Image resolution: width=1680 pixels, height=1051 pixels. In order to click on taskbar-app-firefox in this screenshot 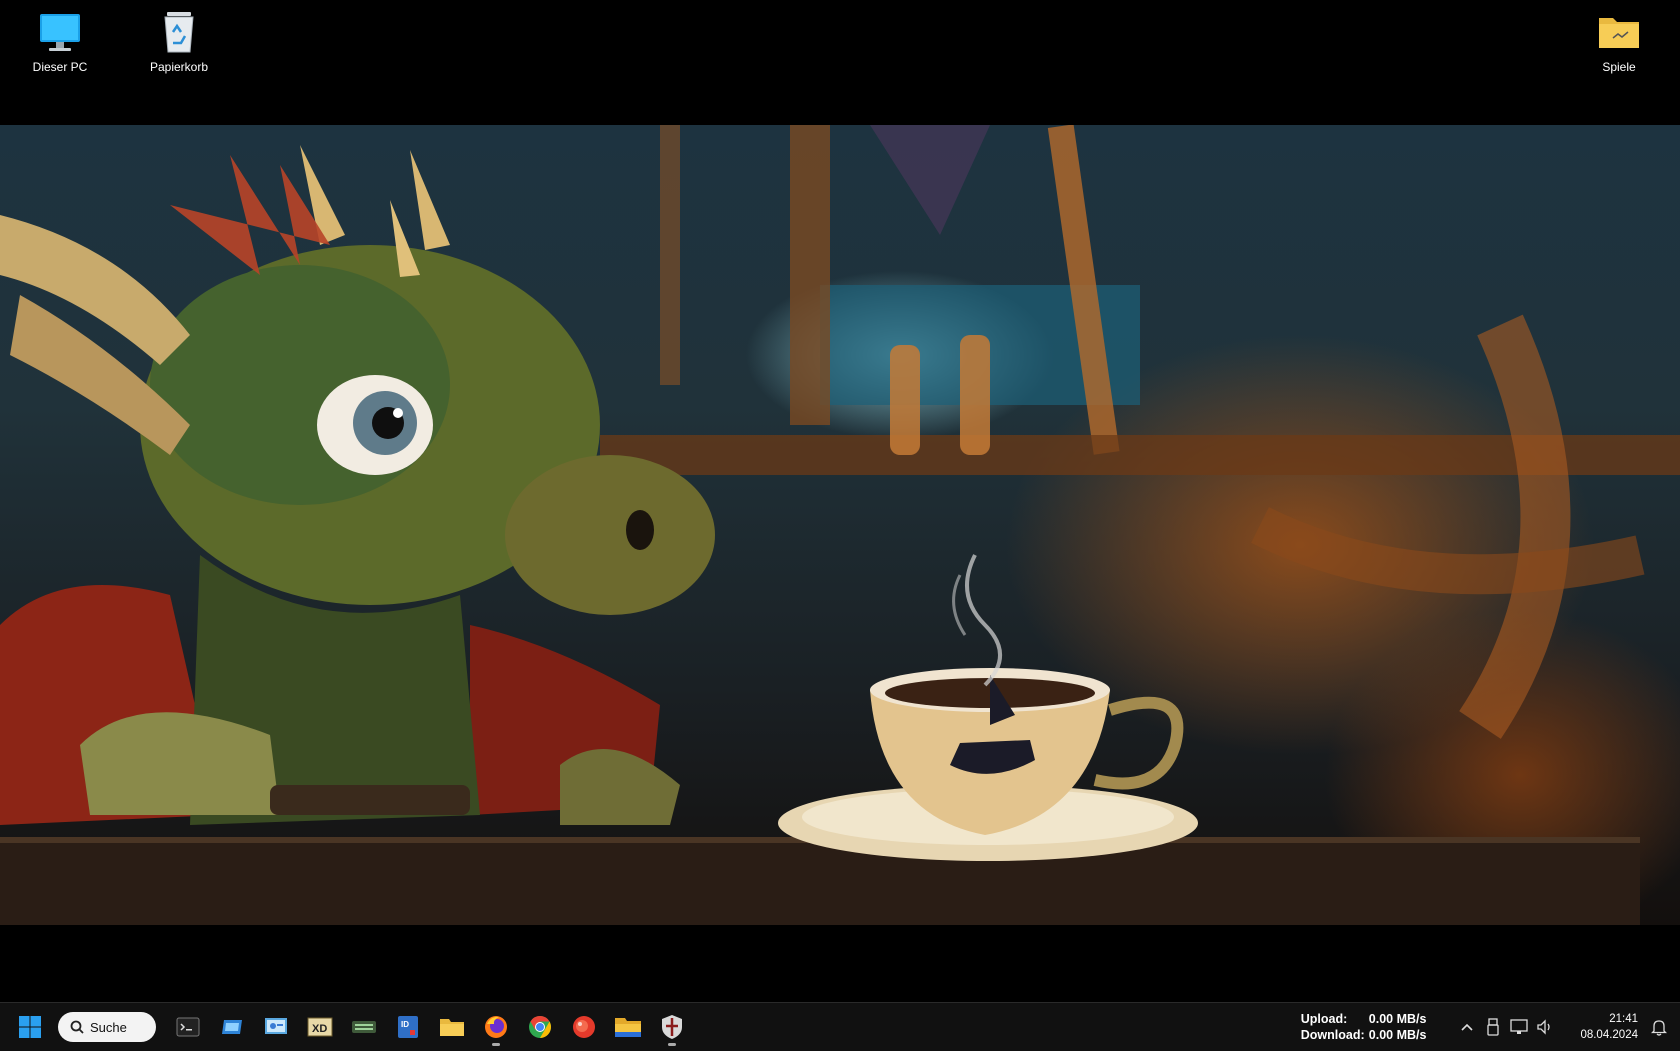, I will do `click(496, 1027)`.